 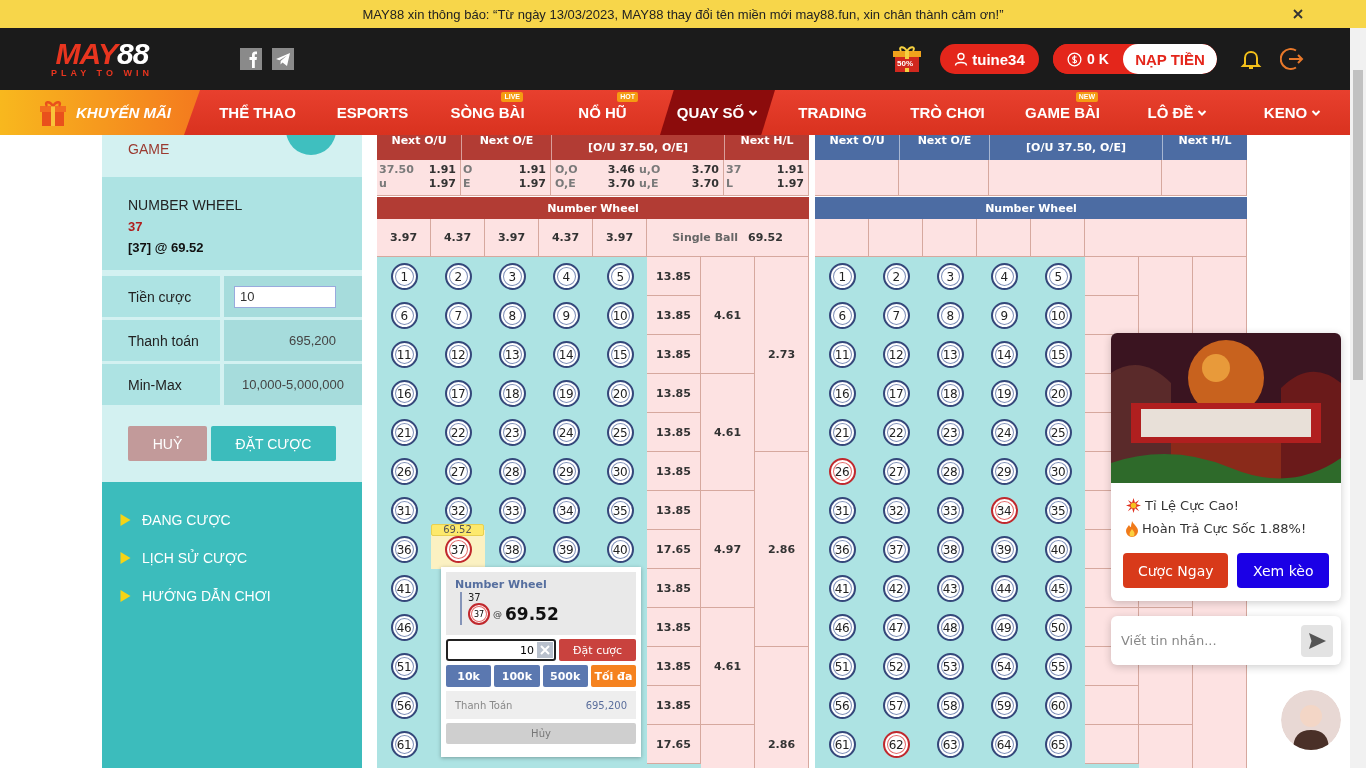 I want to click on field-value: 10,000-5,000,000, so click(x=293, y=384).